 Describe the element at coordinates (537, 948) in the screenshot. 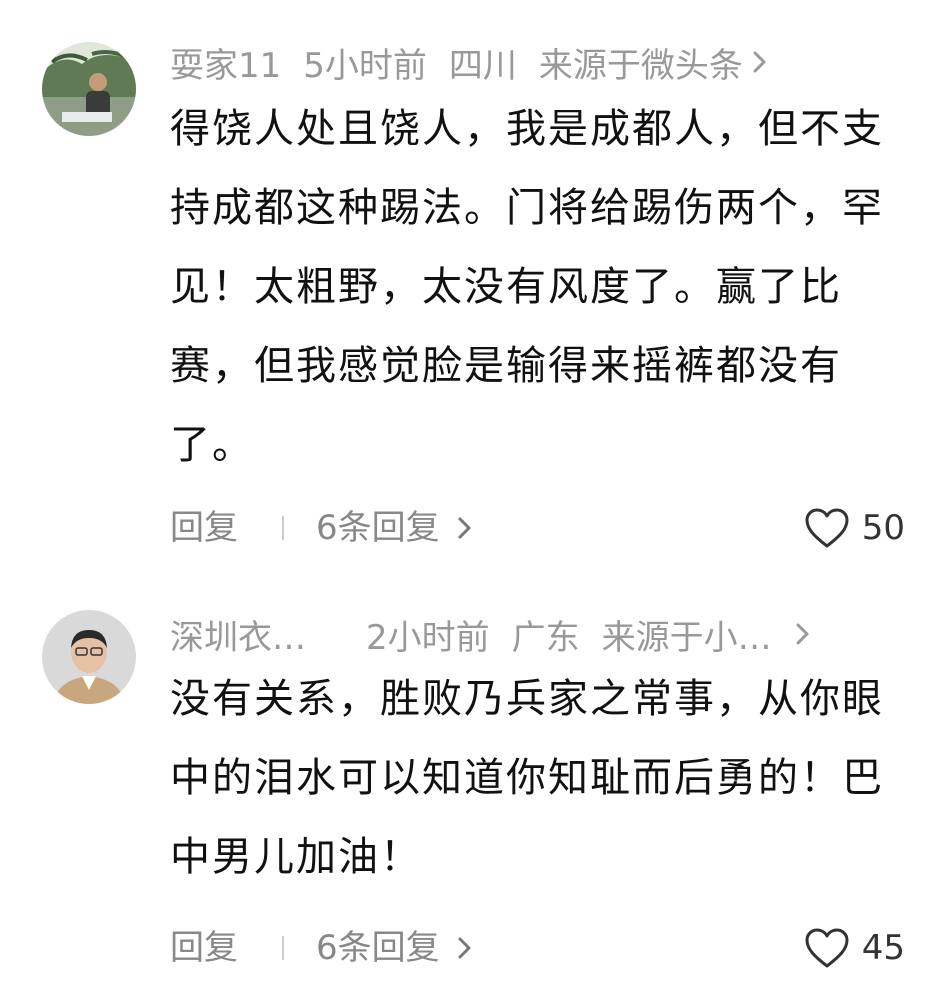

I see `comment-actions: 回复 6条回复 45` at that location.